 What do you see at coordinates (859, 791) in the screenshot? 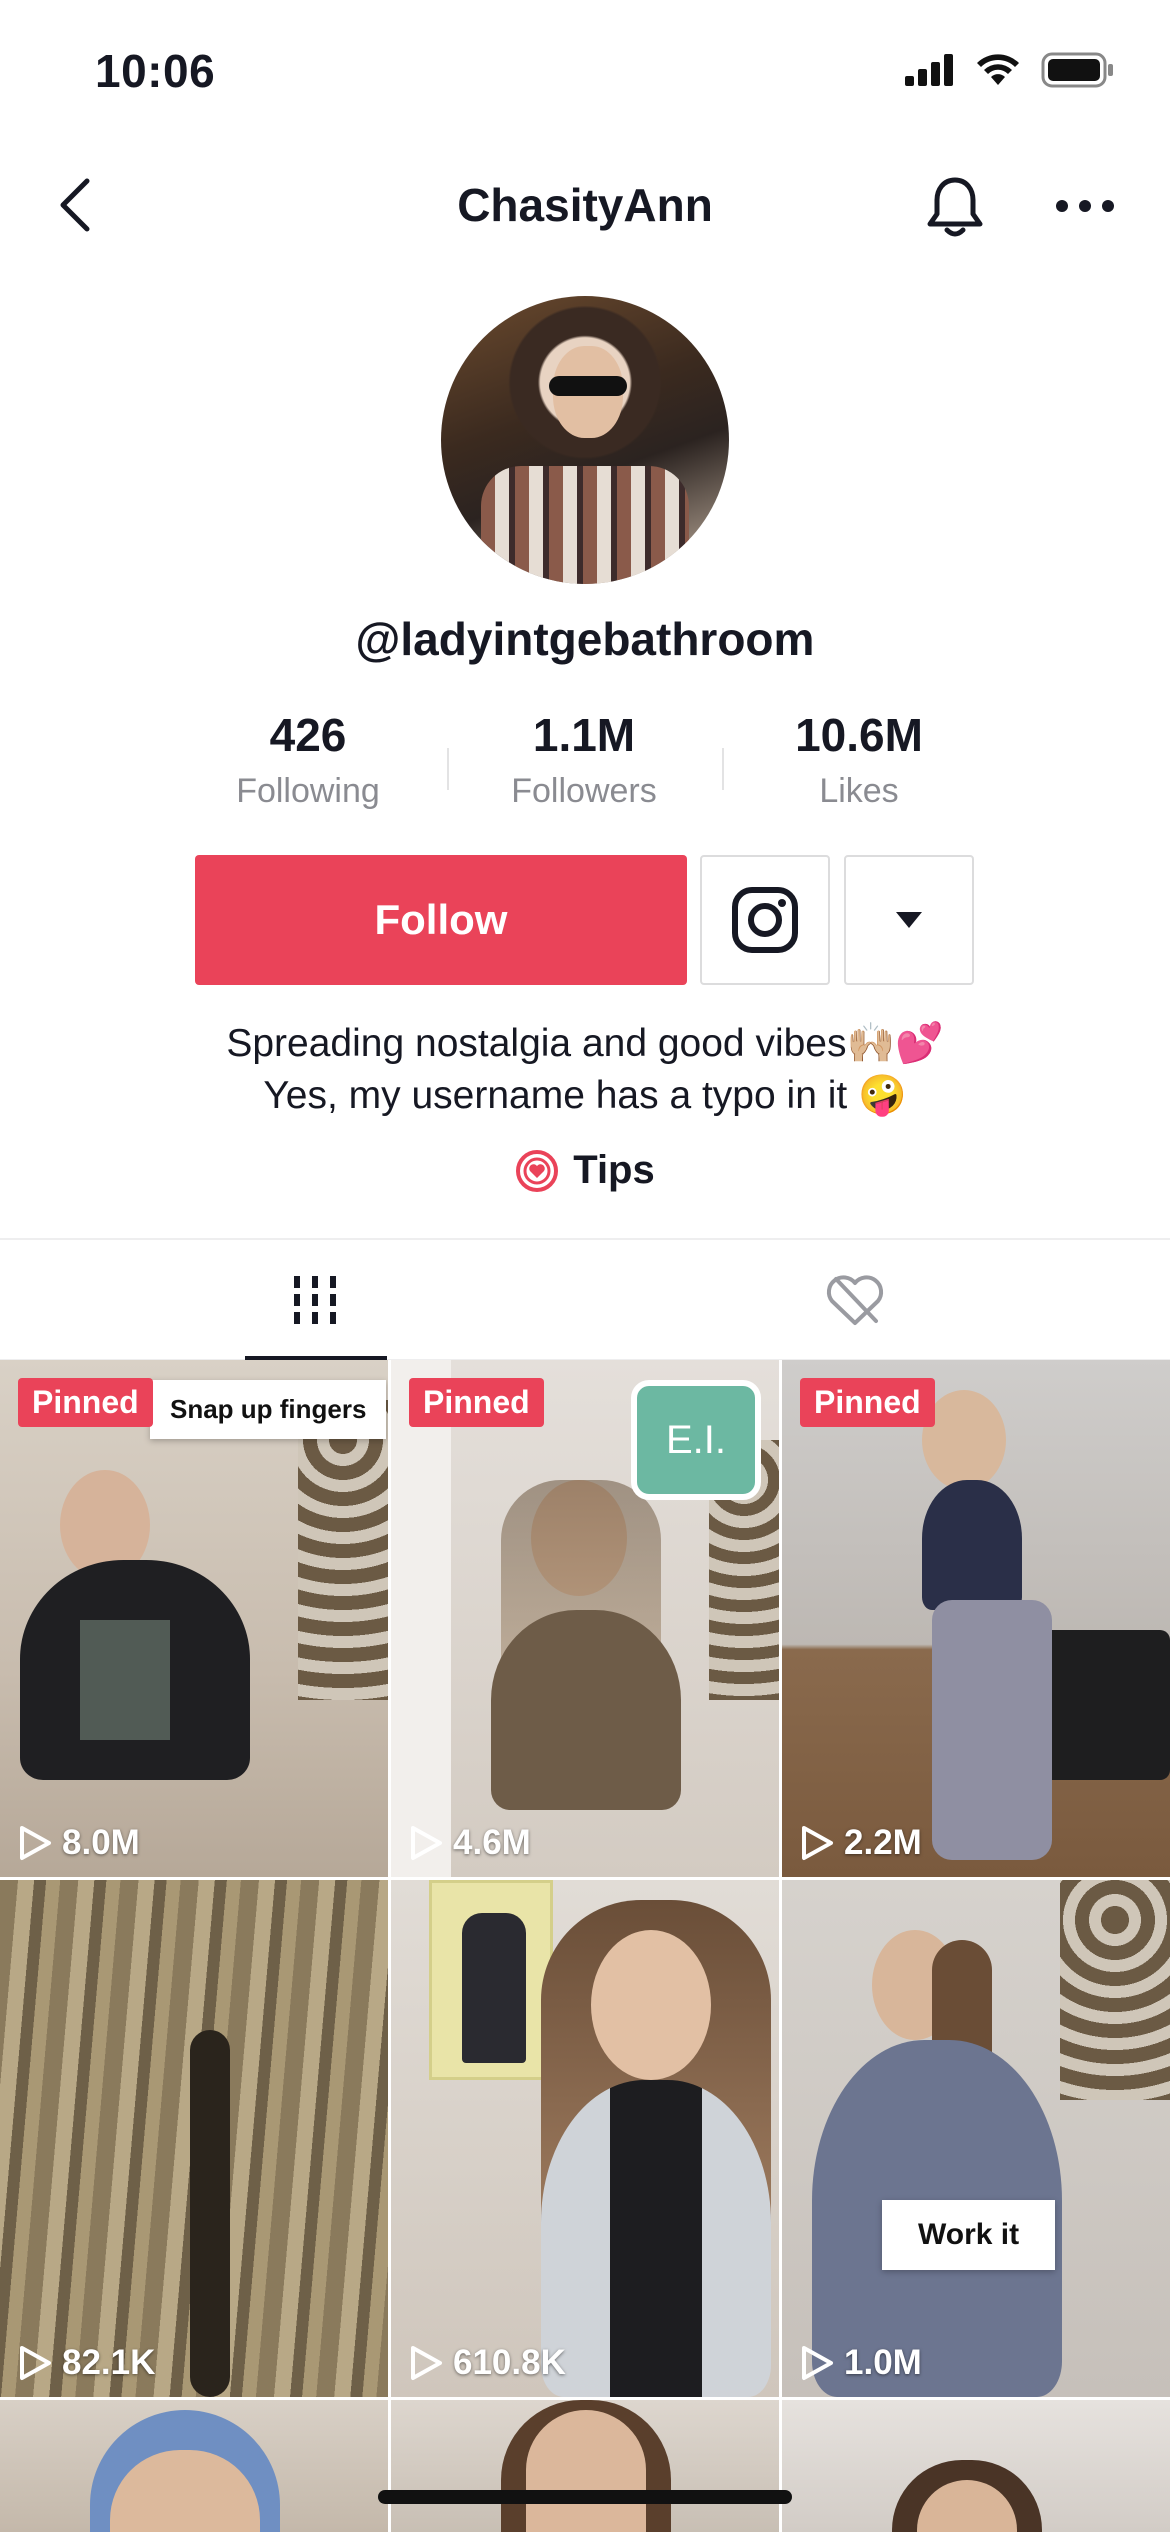
I see `stat-label: Likes` at bounding box center [859, 791].